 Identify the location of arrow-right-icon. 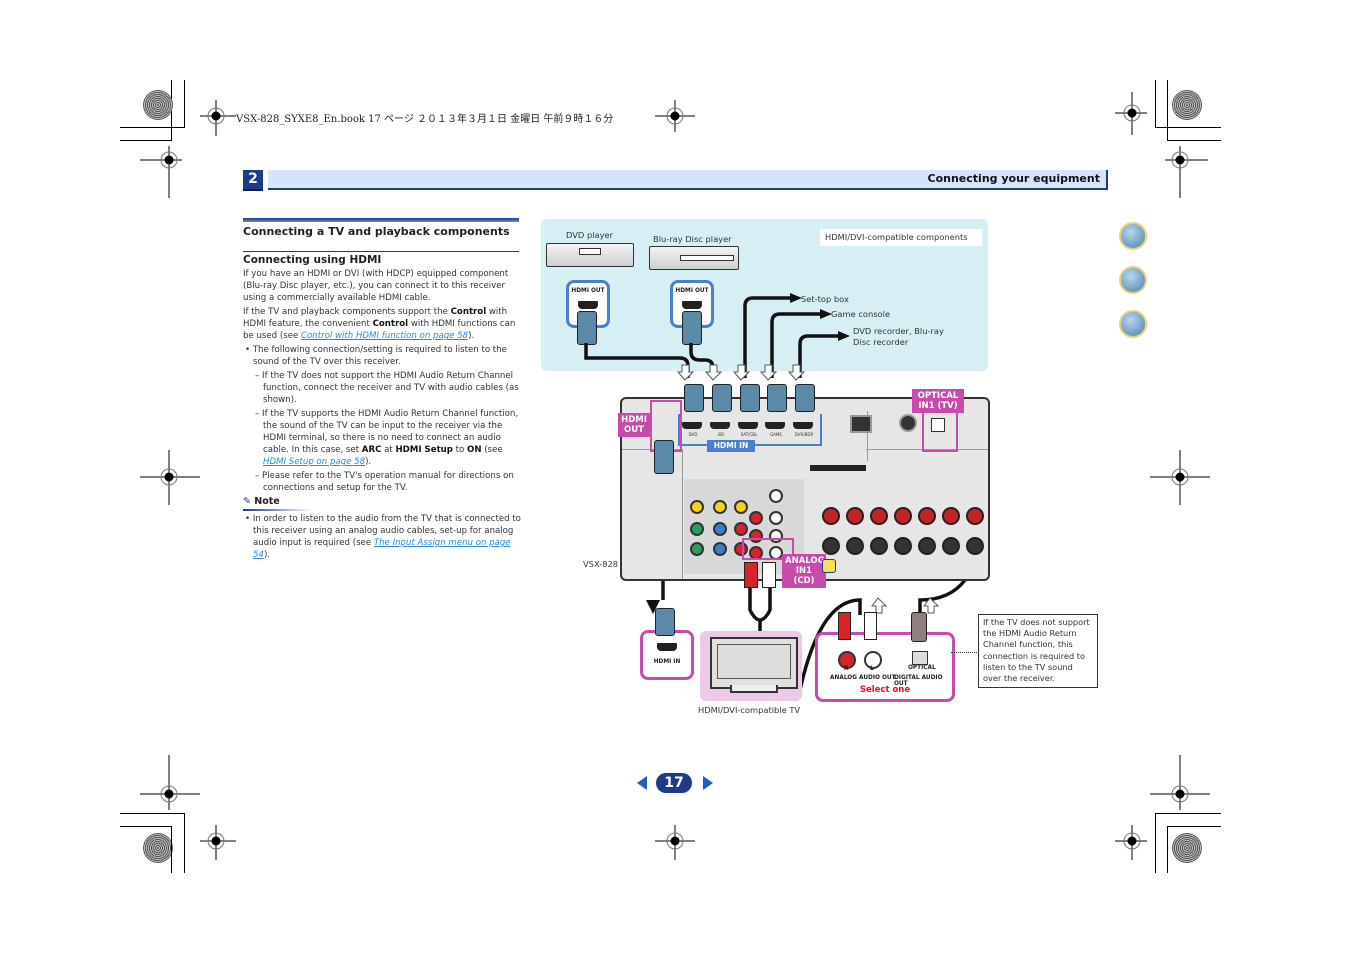
(844, 336).